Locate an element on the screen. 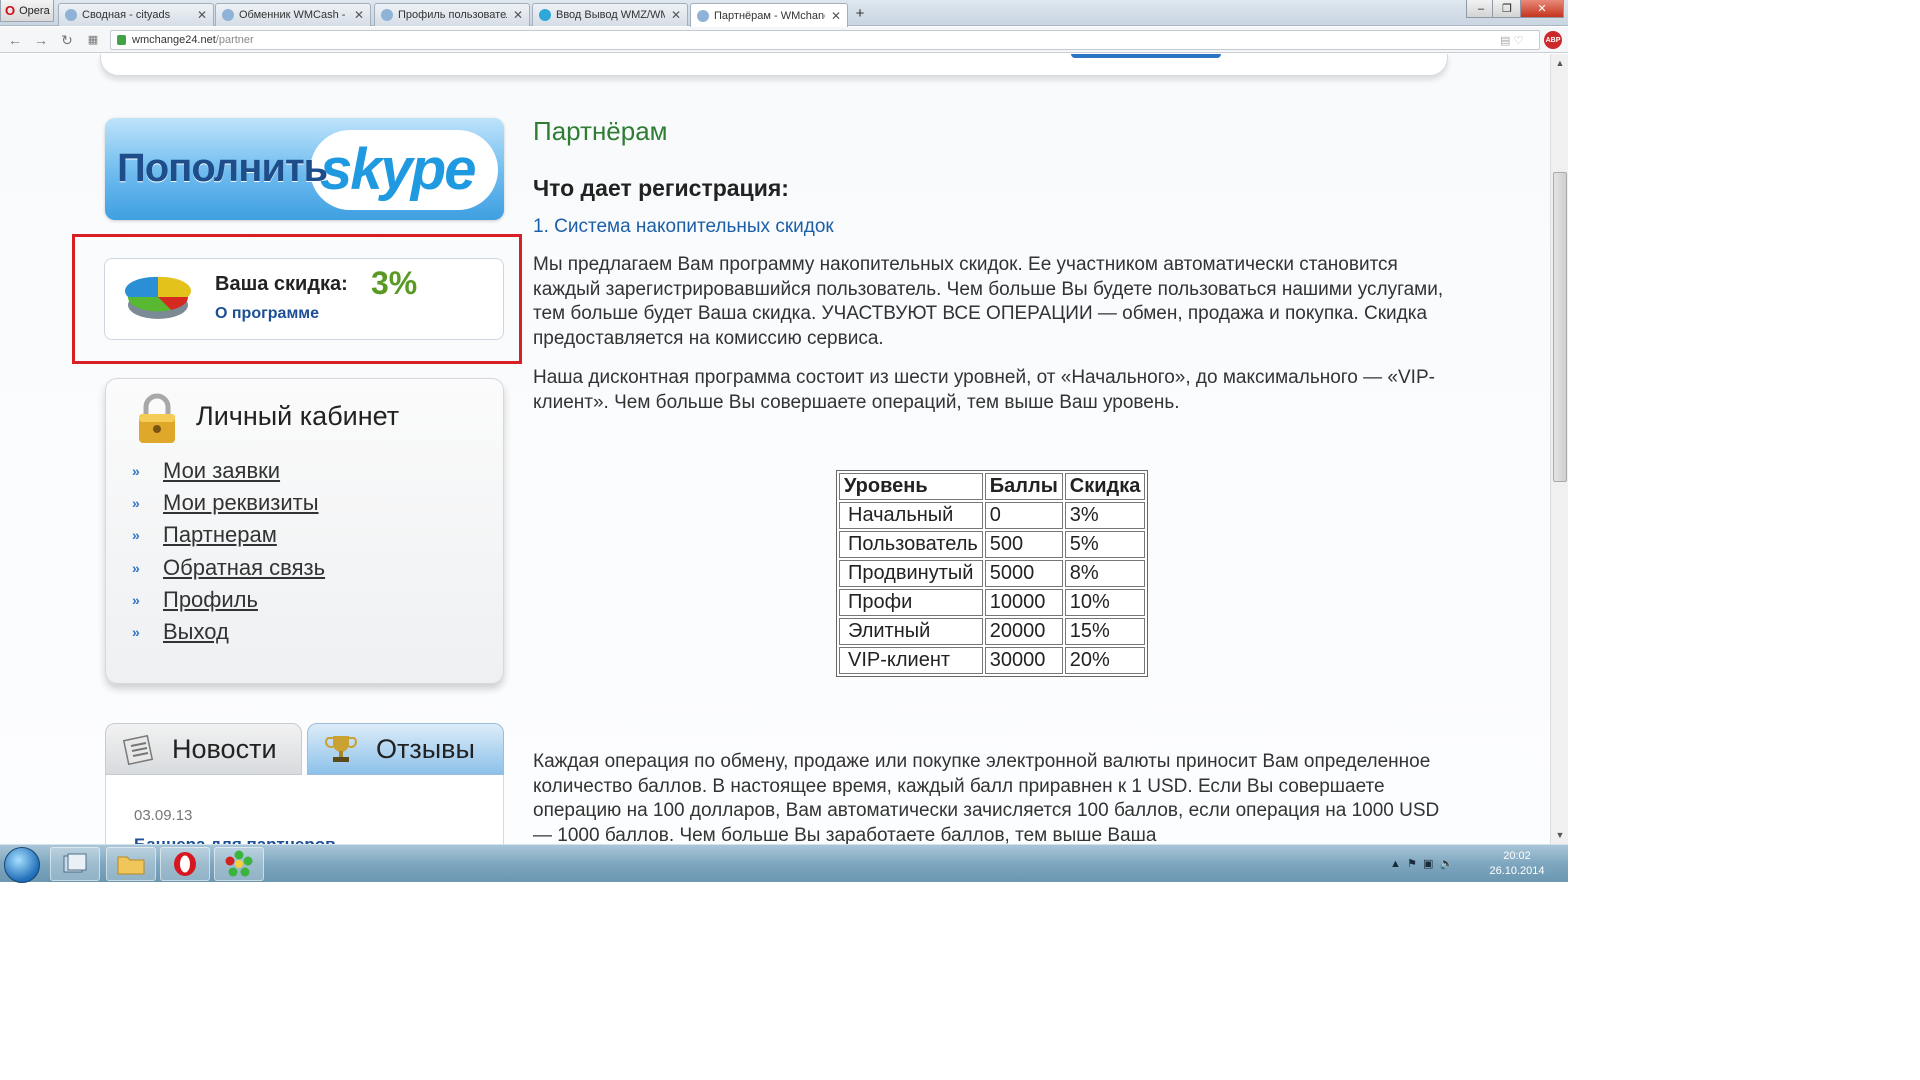 This screenshot has height=1080, width=1920. clock-time: 20:02 is located at coordinates (1517, 856).